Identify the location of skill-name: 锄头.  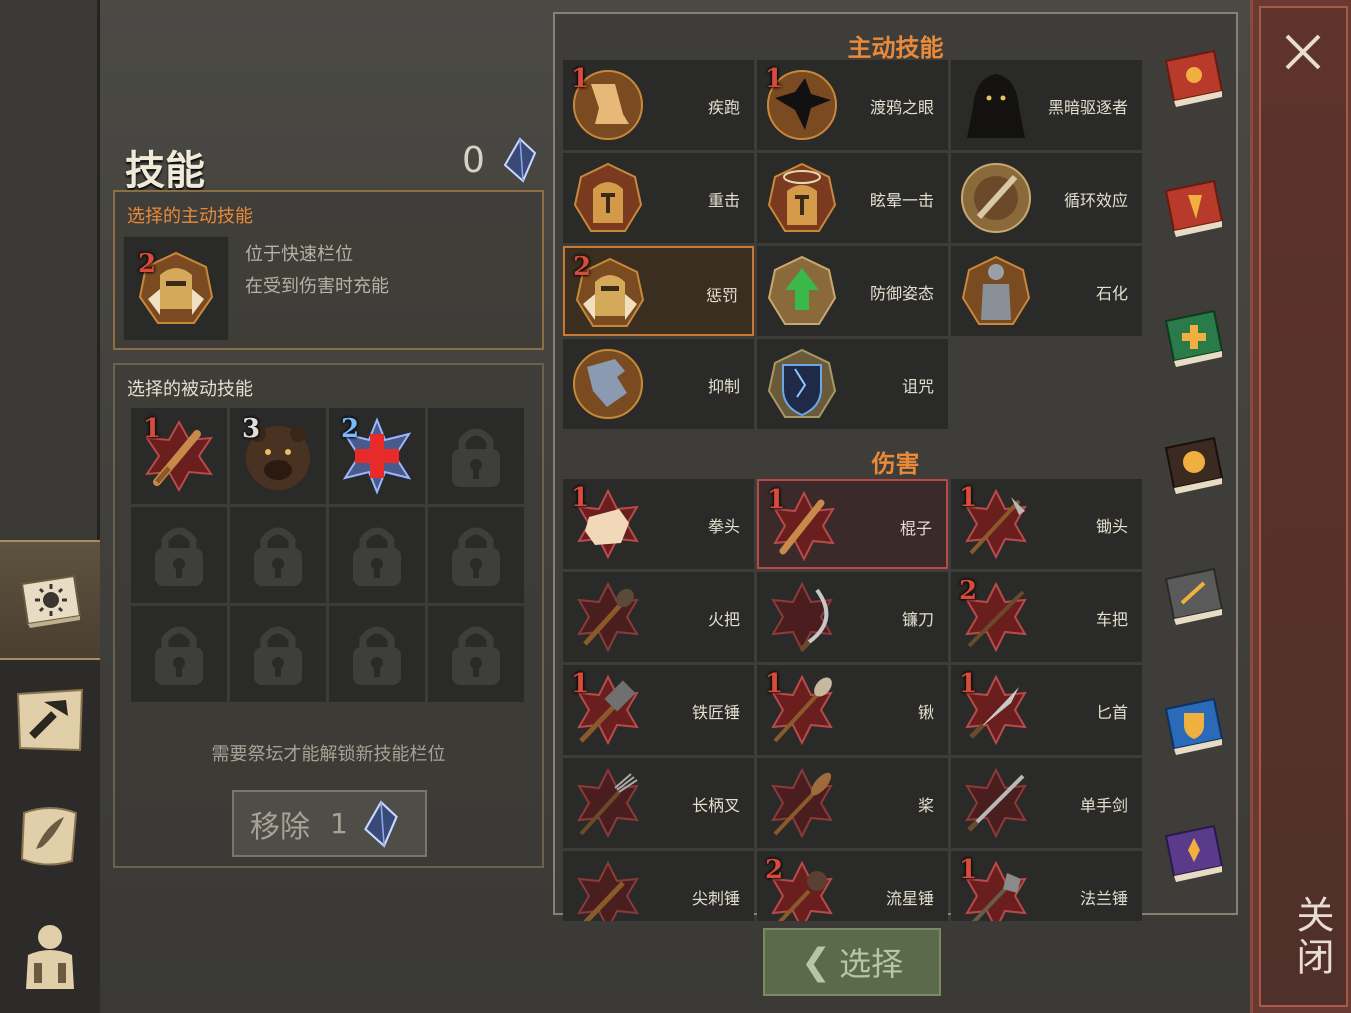
(1111, 526).